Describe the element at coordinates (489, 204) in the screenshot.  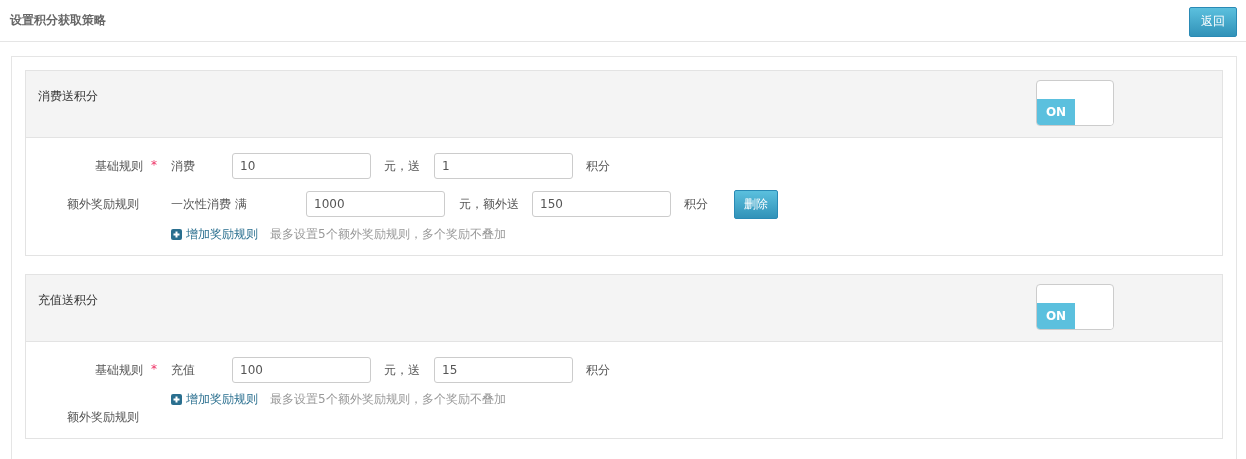
I see `rule-text: 元，额外送` at that location.